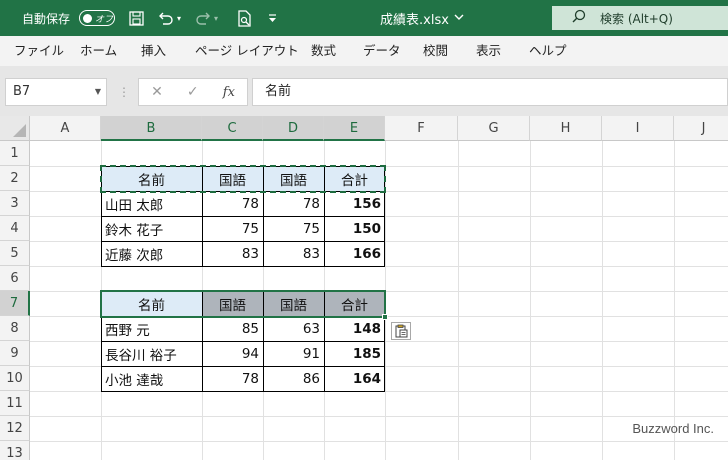  What do you see at coordinates (354, 228) in the screenshot?
I see `table1-cell-total: 150` at bounding box center [354, 228].